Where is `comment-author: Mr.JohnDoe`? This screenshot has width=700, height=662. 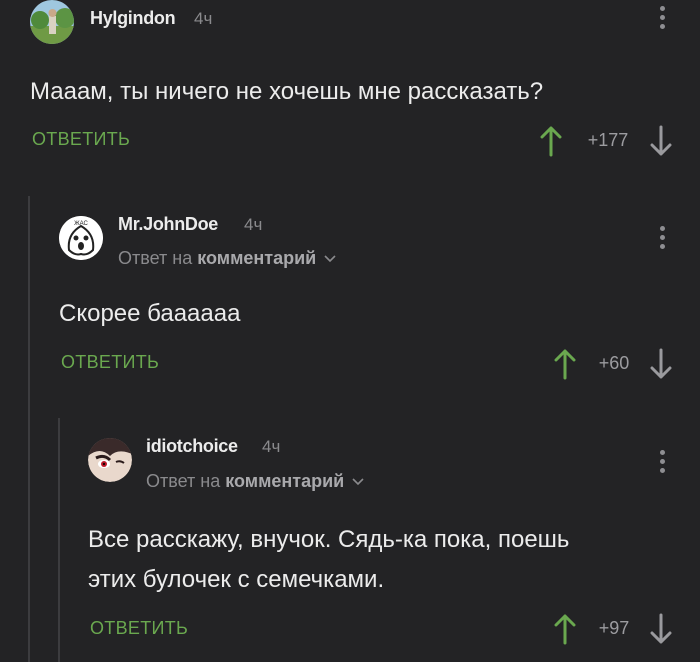
comment-author: Mr.JohnDoe is located at coordinates (168, 224).